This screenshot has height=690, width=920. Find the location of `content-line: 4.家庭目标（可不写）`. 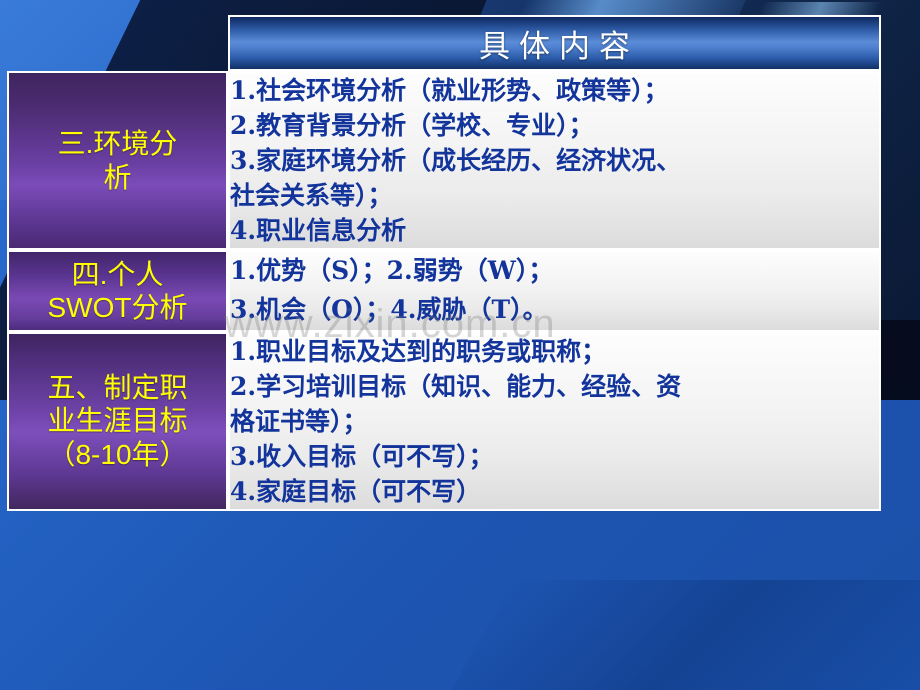

content-line: 4.家庭目标（可不写） is located at coordinates (356, 491).